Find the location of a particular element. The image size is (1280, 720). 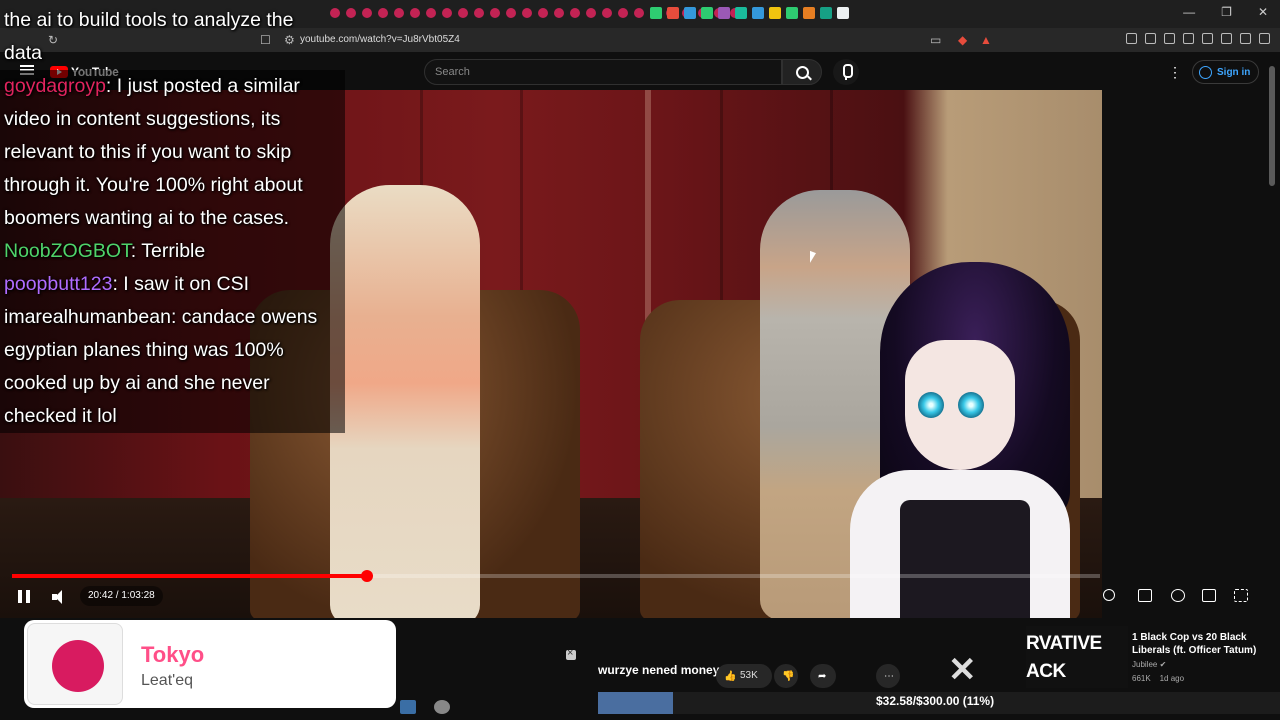

chat-message: poopbutt123: I saw it on CSI is located at coordinates (172, 284).